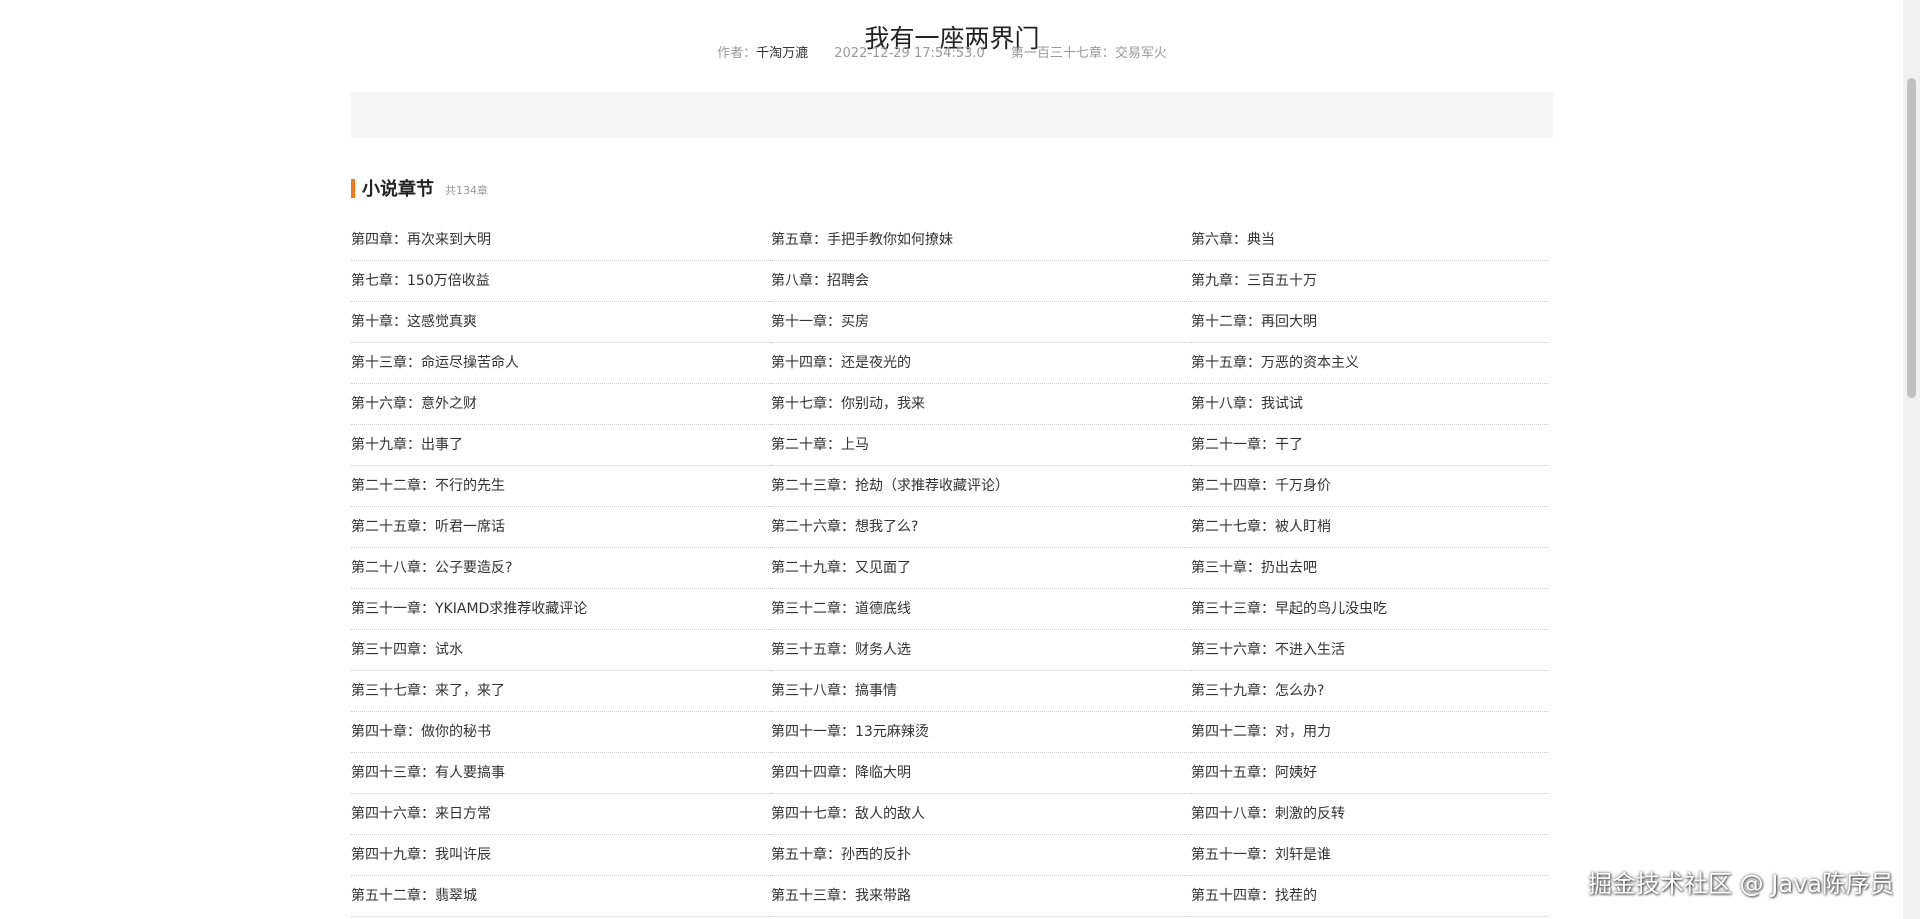 Image resolution: width=1920 pixels, height=919 pixels. I want to click on chapter-count: 共134章, so click(466, 190).